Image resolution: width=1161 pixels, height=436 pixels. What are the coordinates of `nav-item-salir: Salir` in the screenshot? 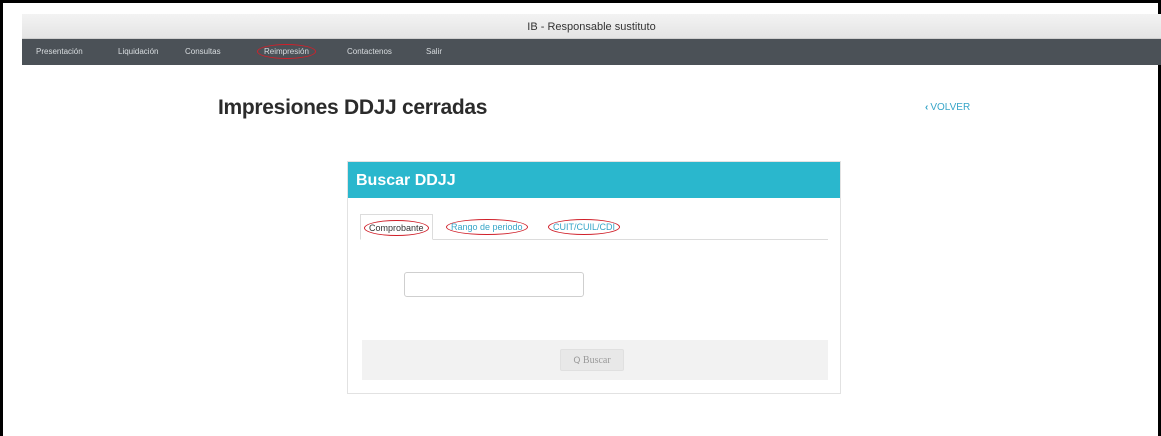 It's located at (434, 51).